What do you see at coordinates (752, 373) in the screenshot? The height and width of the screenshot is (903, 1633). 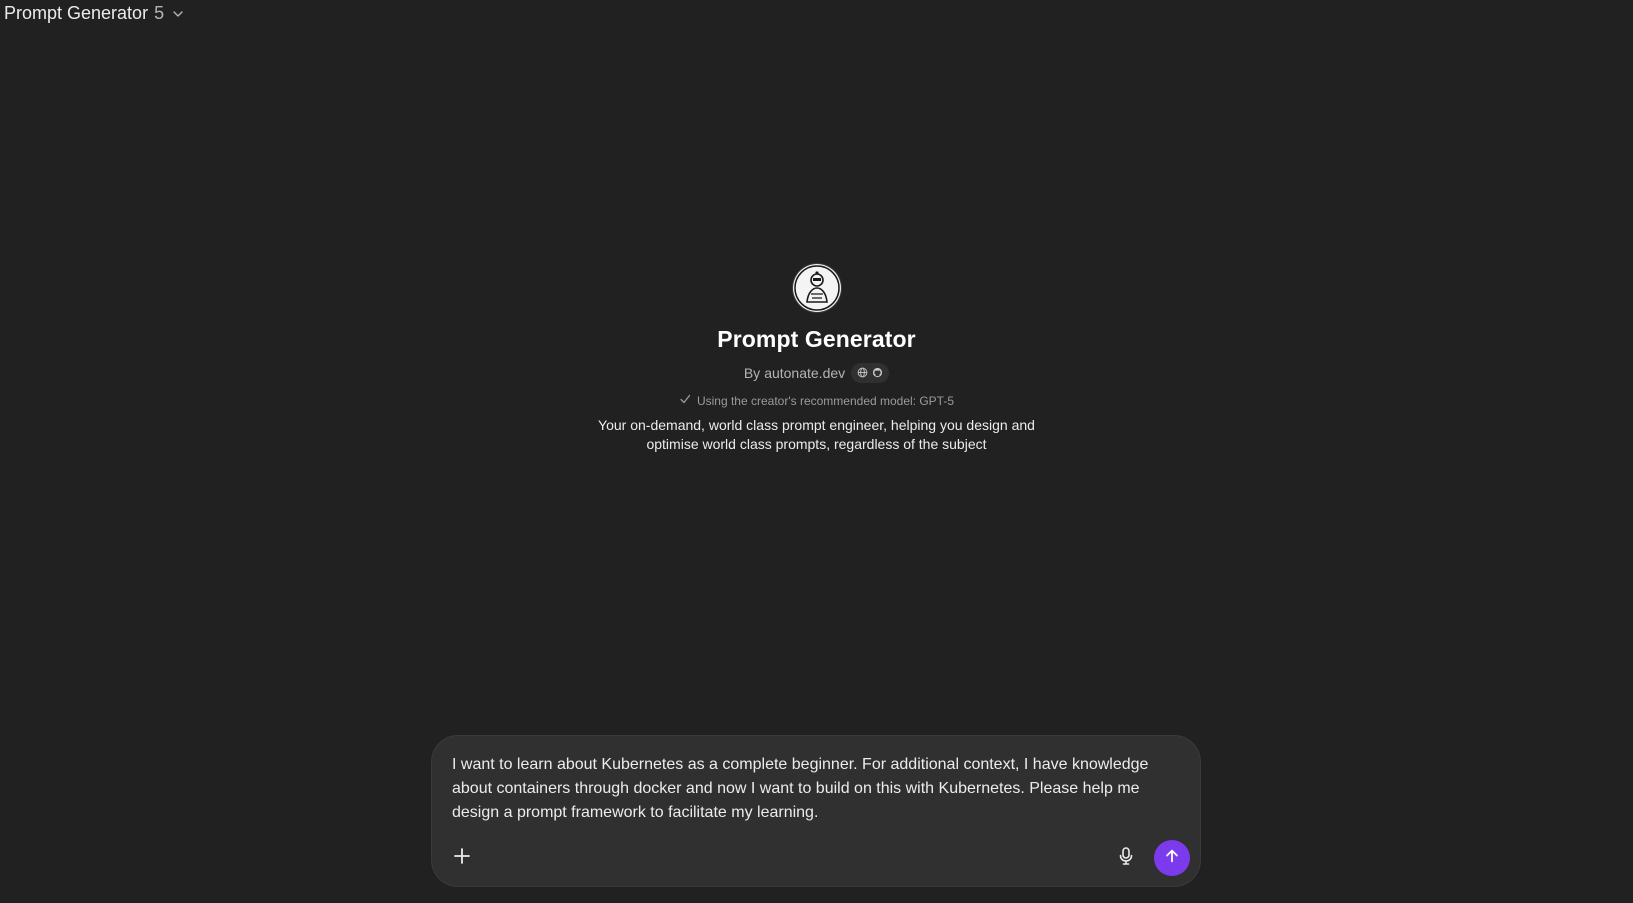 I see `byline-prefix: By` at bounding box center [752, 373].